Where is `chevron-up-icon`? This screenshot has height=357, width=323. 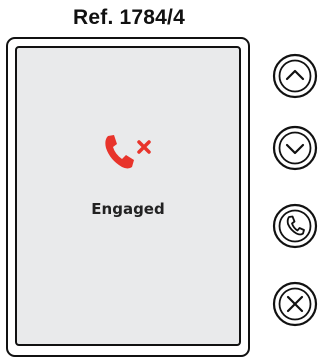
chevron-up-icon is located at coordinates (295, 76).